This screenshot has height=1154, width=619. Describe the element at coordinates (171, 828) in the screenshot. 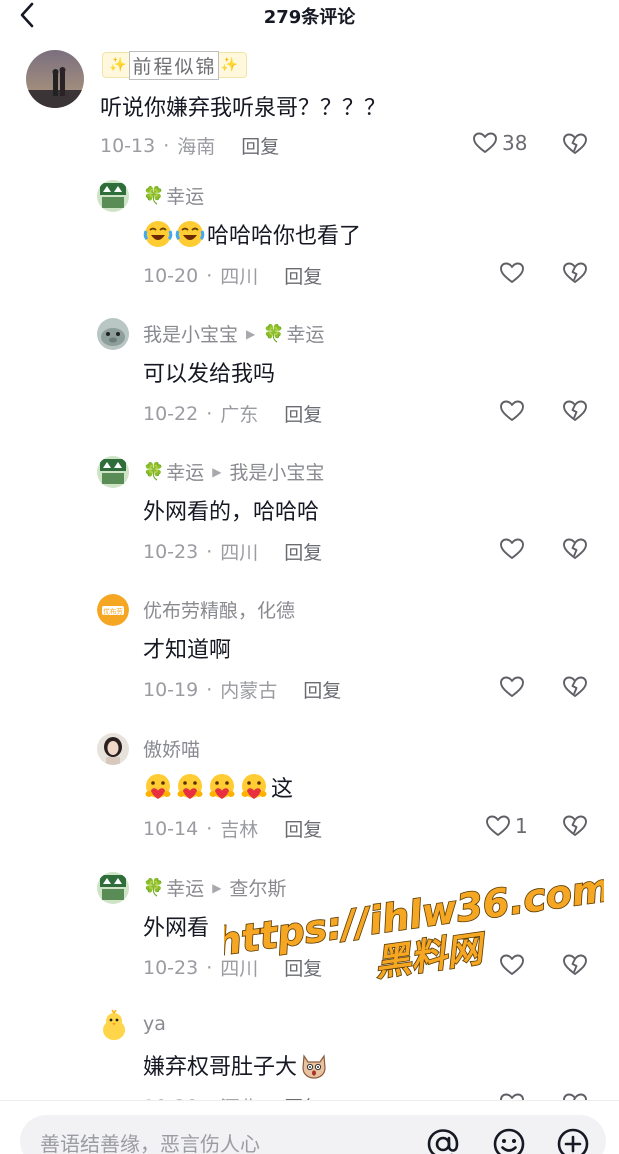

I see `comment-date: 10-14` at that location.